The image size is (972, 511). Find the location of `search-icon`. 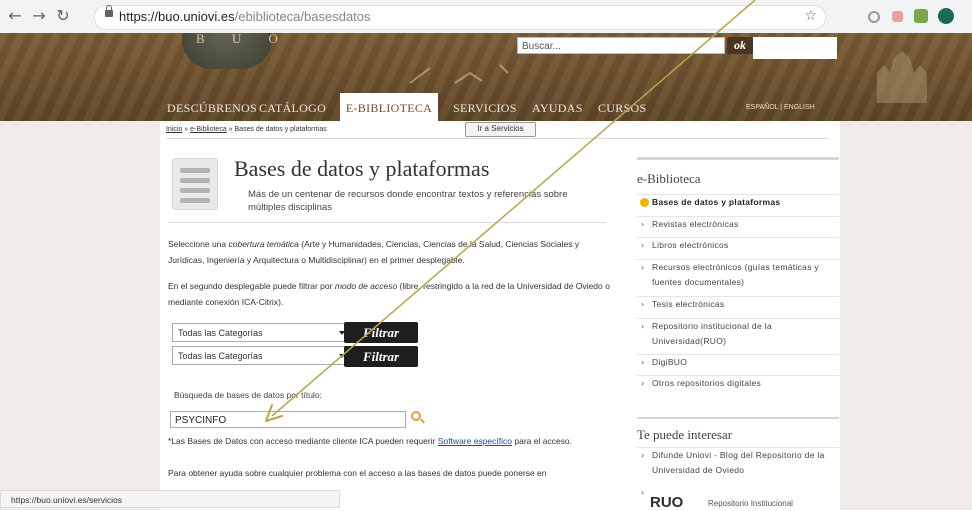

search-icon is located at coordinates (416, 416).